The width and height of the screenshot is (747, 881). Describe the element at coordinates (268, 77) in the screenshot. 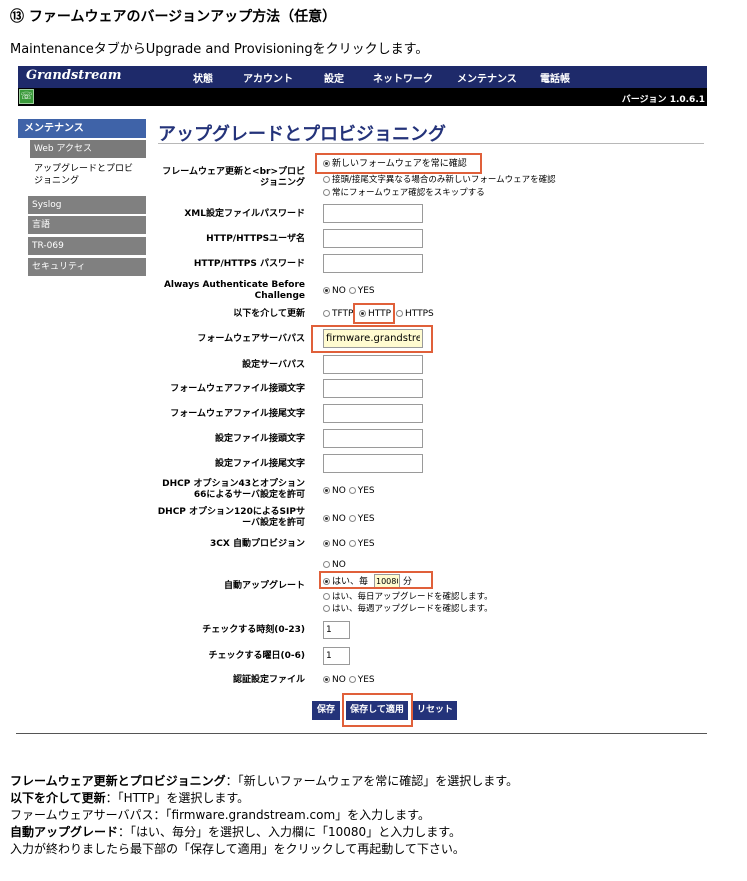

I see `nav-account: アカウント` at that location.